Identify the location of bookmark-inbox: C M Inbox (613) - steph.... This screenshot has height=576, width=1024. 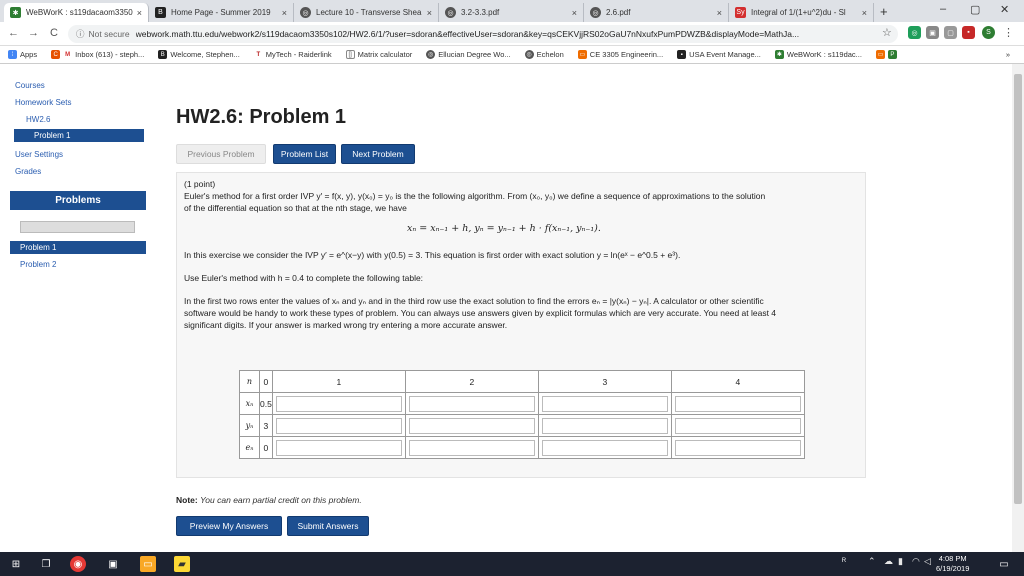
(97, 54).